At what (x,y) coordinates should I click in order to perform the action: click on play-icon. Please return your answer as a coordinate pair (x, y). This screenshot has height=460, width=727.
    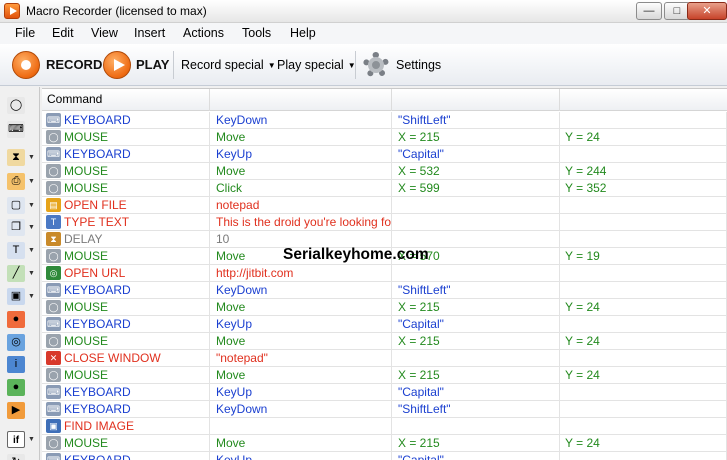
    Looking at the image, I should click on (117, 65).